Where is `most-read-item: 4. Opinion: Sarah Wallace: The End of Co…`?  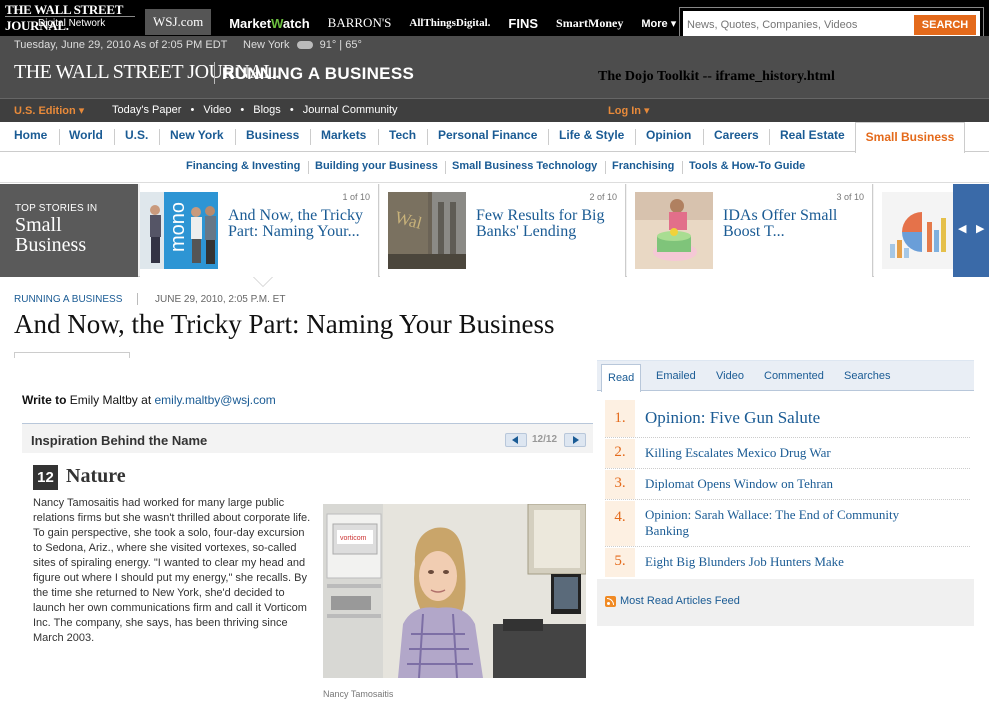 most-read-item: 4. Opinion: Sarah Wallace: The End of Co… is located at coordinates (787, 524).